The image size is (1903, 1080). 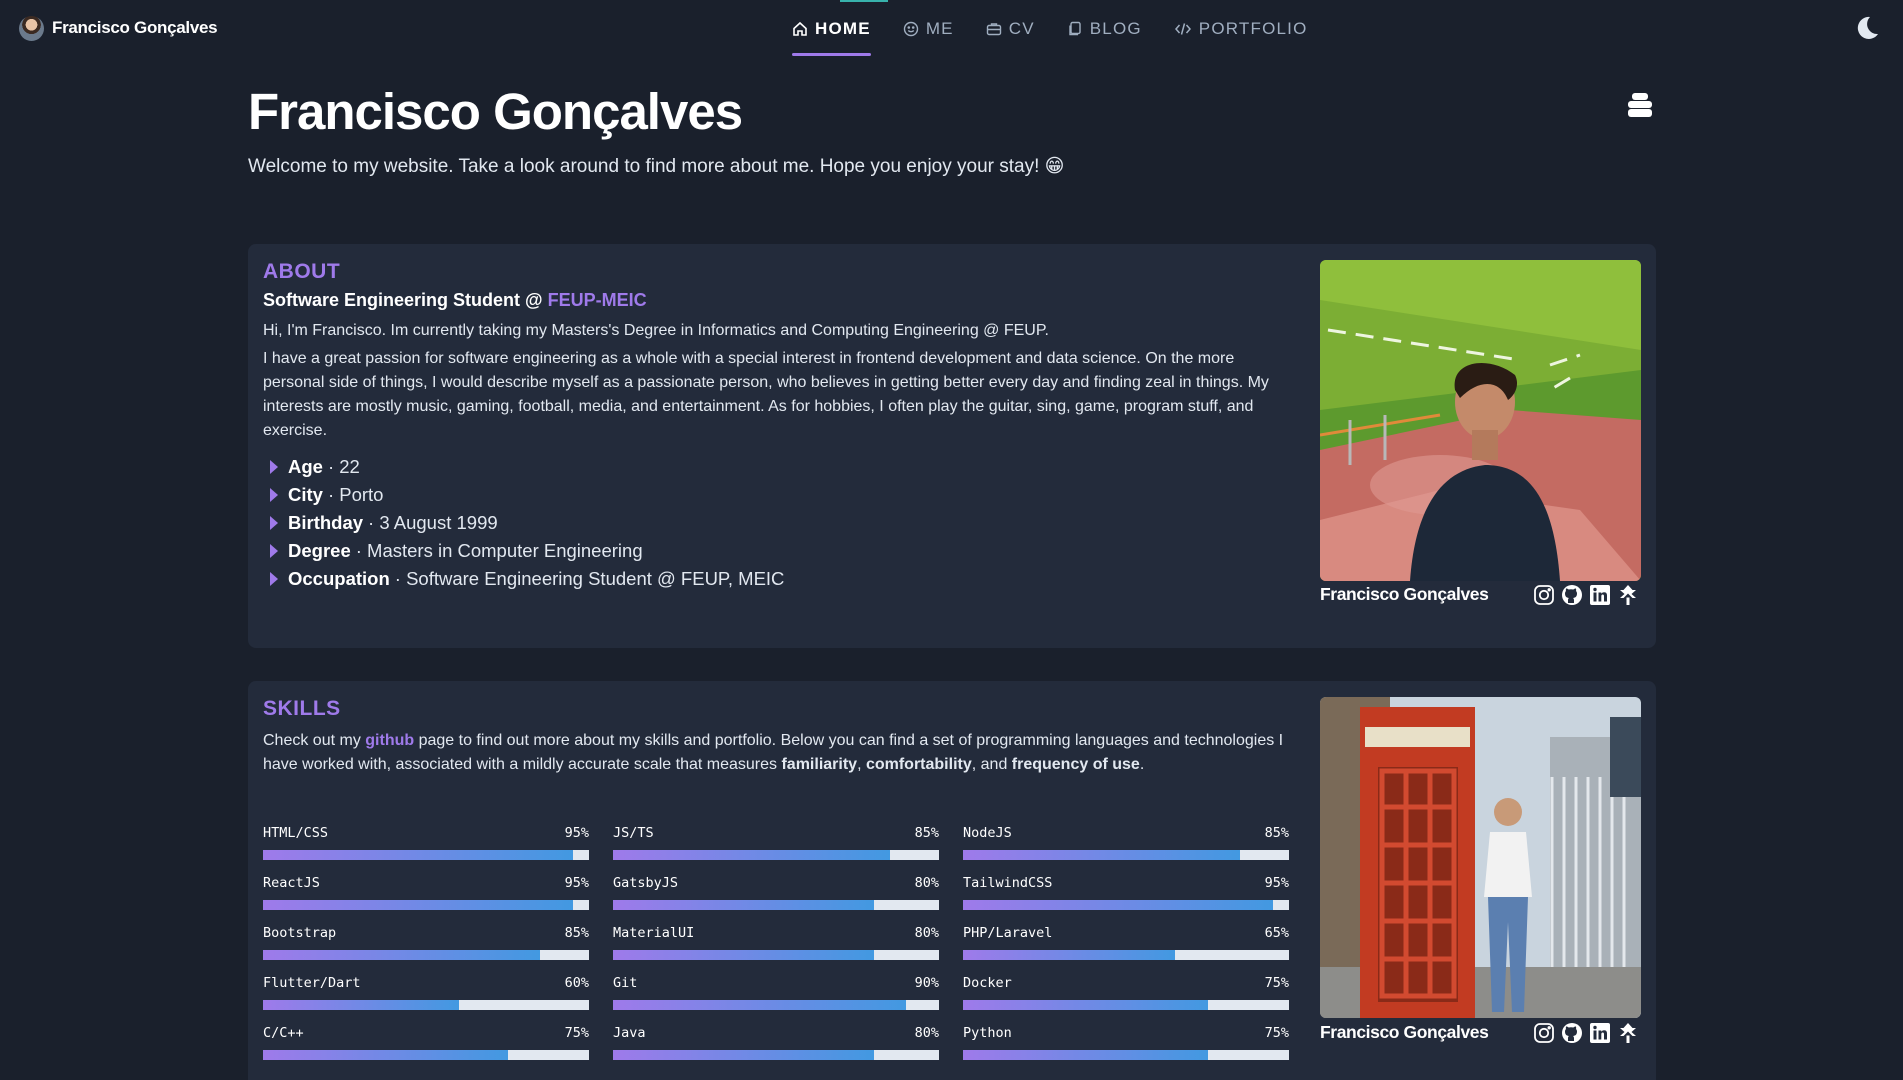 I want to click on skill-percent: 60%, so click(x=576, y=983).